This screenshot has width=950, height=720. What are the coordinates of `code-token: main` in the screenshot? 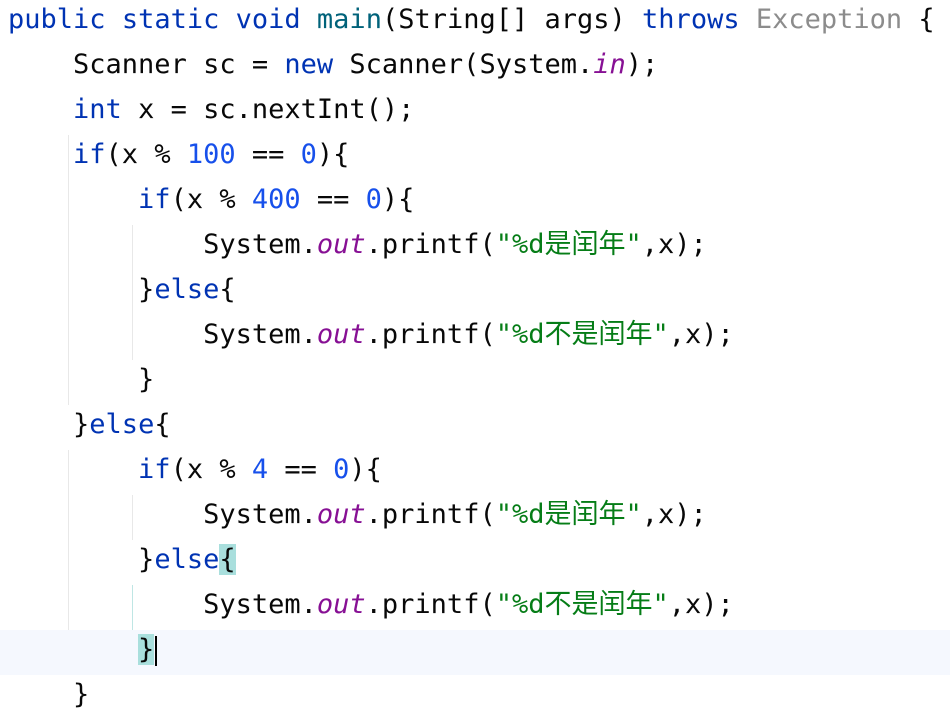 It's located at (349, 19).